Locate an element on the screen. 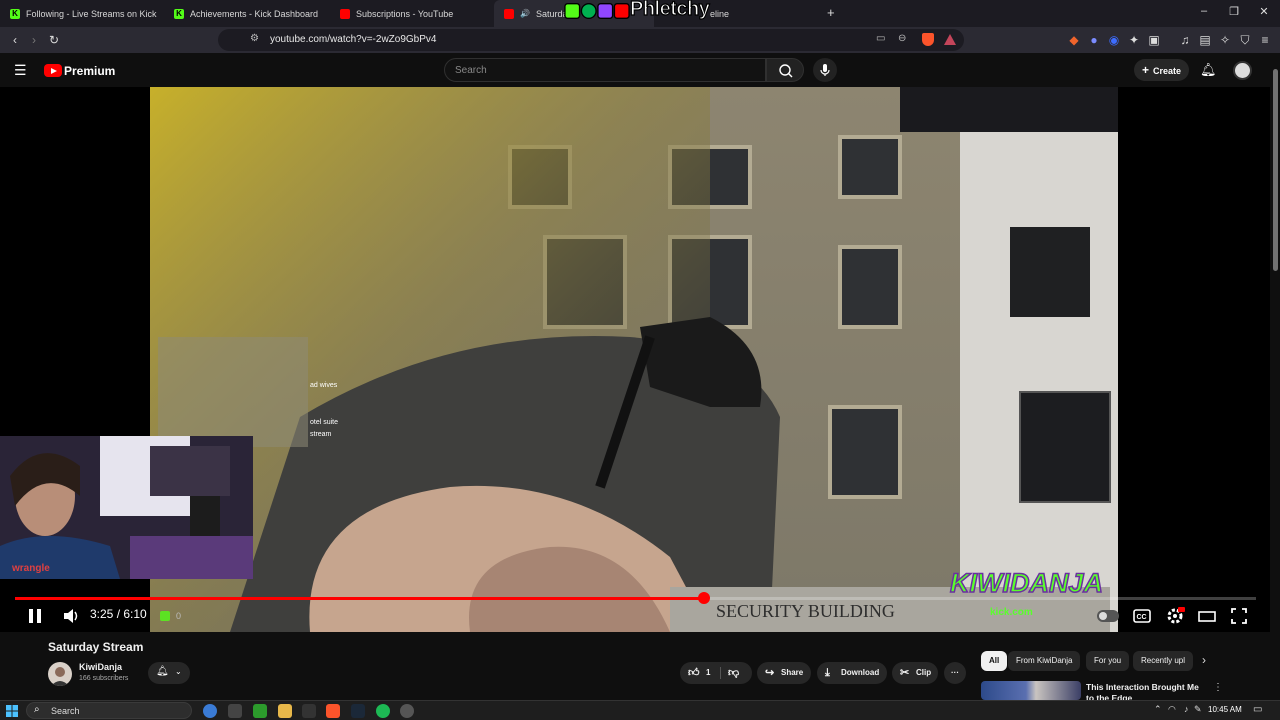  terminal-icon is located at coordinates (309, 711).